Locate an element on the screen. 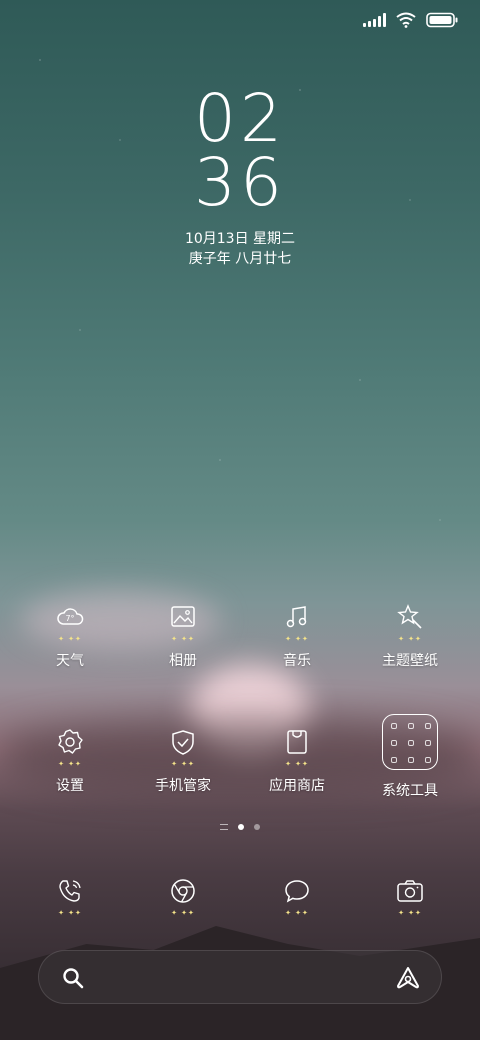  clock-hours: 02 is located at coordinates (240, 119).